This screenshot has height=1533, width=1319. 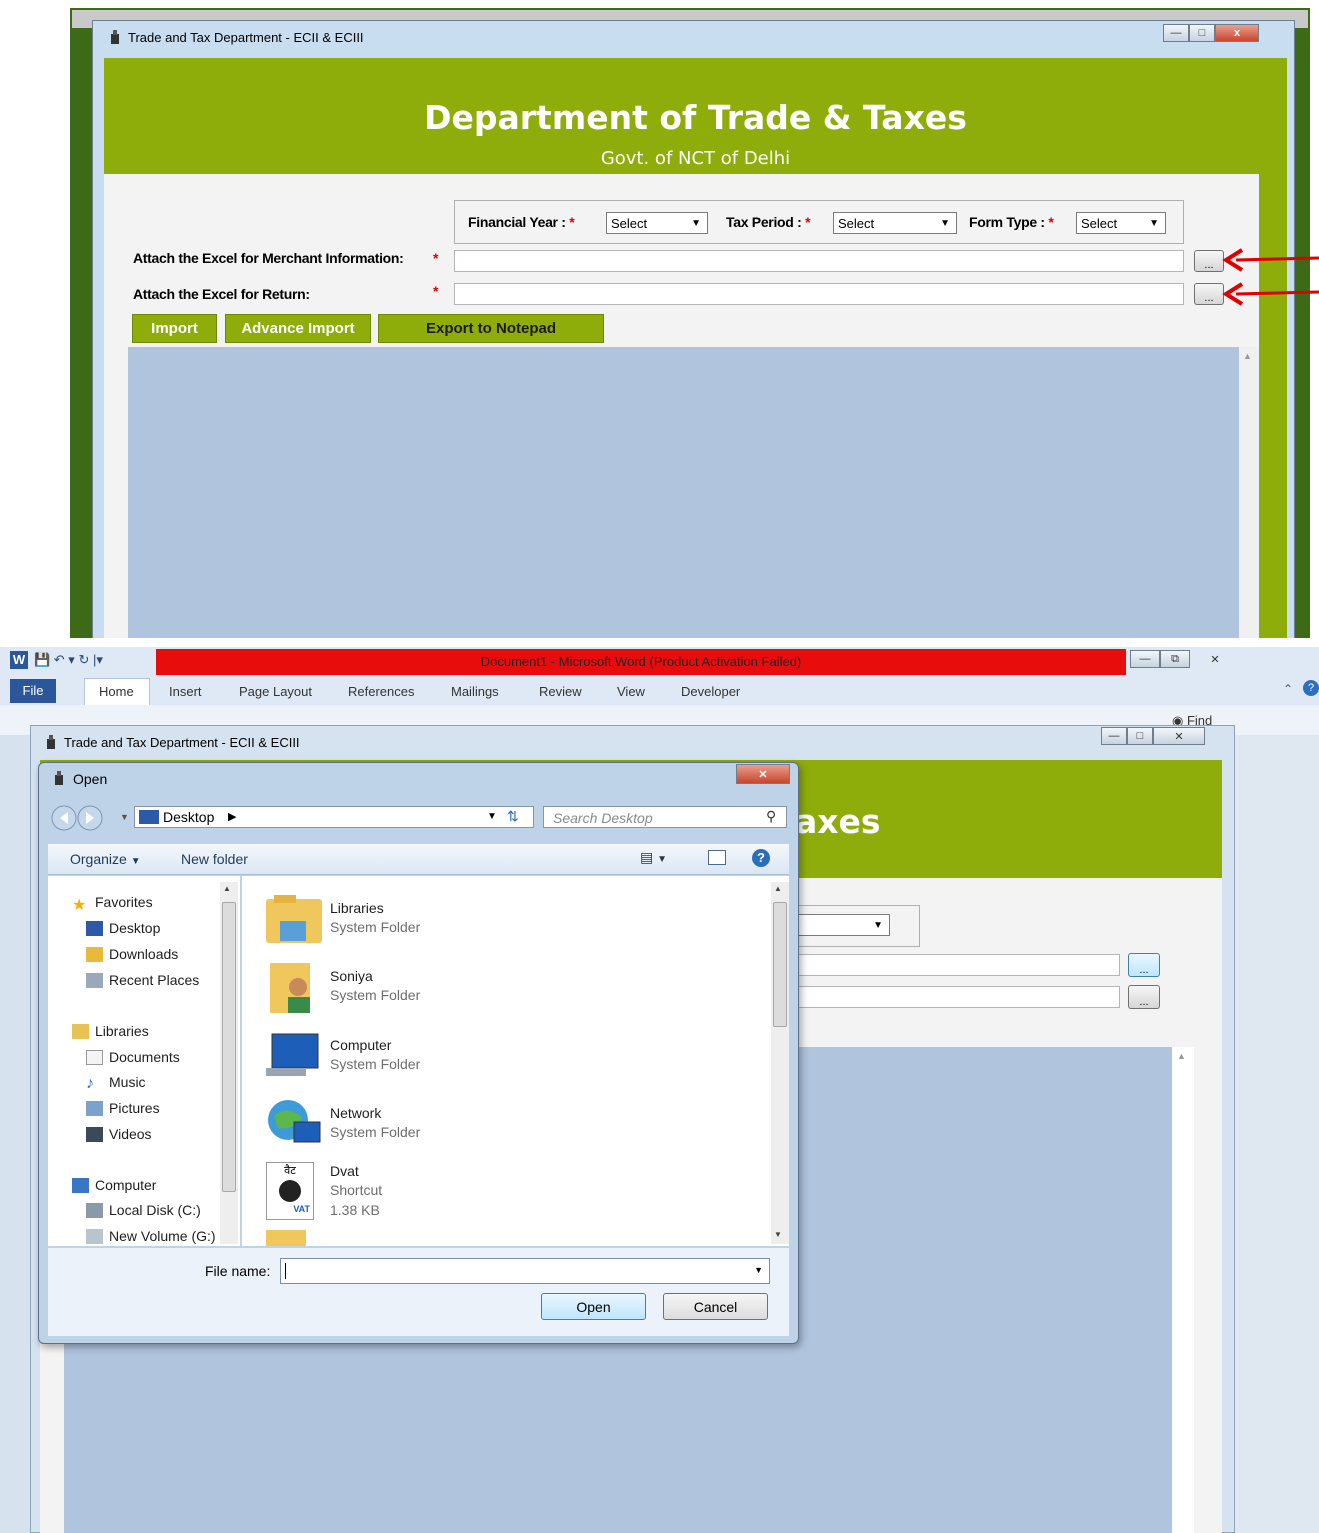 I want to click on address-bar: Desktop ▶ ▼ ⇅, so click(x=334, y=817).